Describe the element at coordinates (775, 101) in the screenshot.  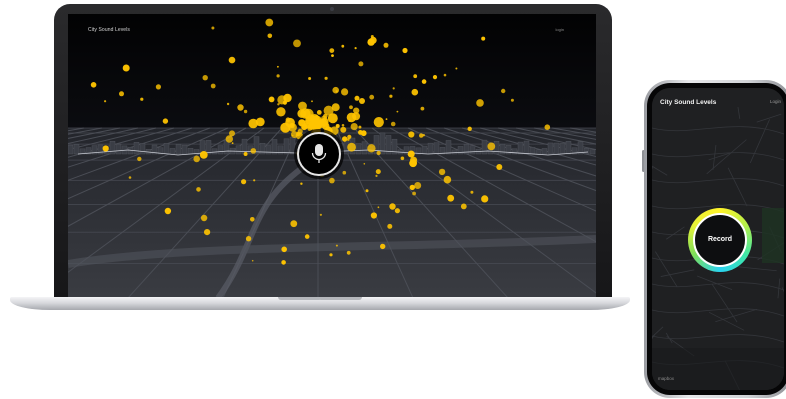
I see `phone-login-link: Login` at that location.